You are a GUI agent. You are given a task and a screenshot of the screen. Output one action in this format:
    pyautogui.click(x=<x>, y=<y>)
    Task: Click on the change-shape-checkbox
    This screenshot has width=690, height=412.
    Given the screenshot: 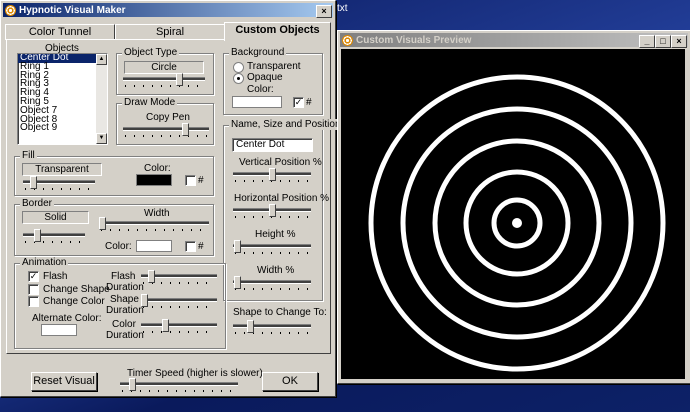 What is the action you would take?
    pyautogui.click(x=33, y=289)
    